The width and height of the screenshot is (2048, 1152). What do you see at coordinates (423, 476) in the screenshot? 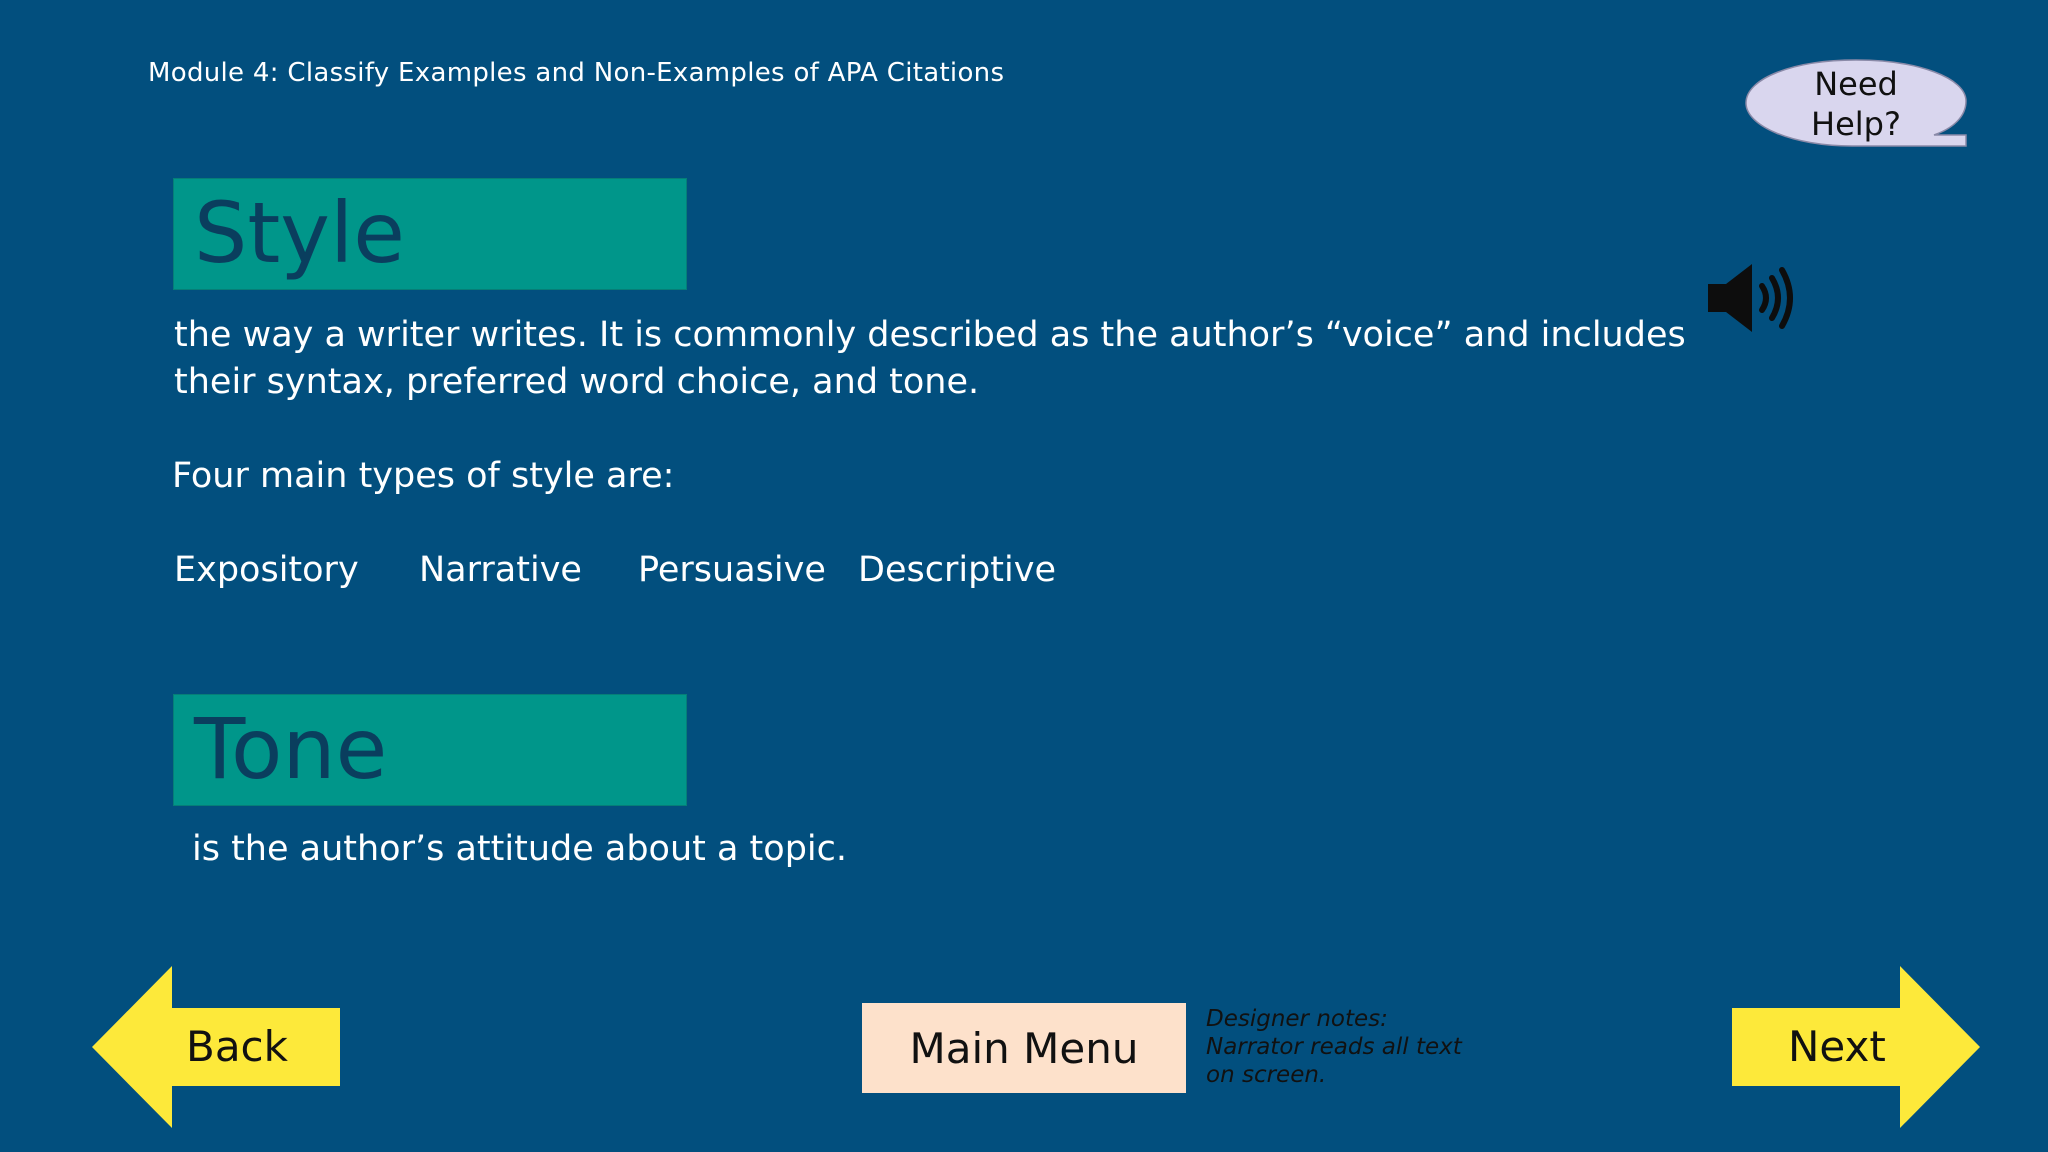
I see `style-types-intro: Four main types of style are:` at bounding box center [423, 476].